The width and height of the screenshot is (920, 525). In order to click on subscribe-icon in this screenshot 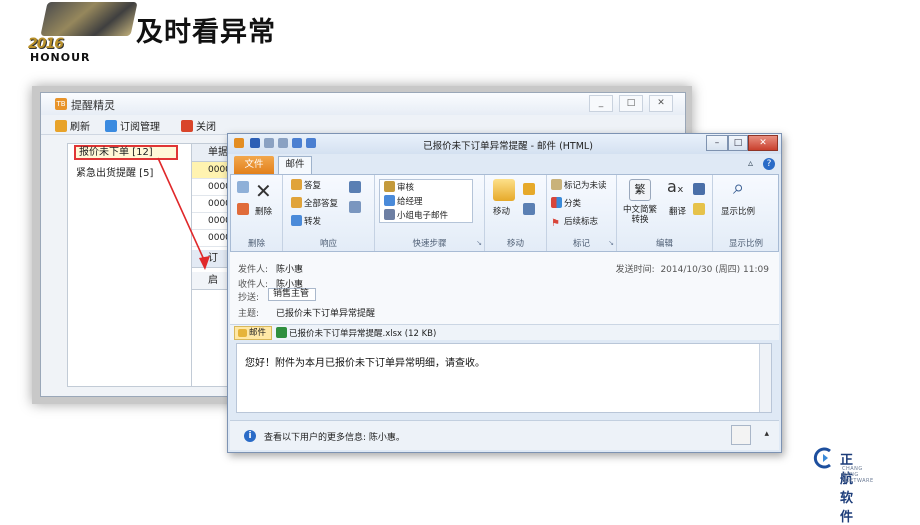, I will do `click(111, 126)`.